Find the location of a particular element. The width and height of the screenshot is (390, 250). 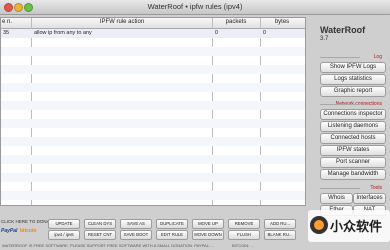

clean-dys-button: CLEAN DYS is located at coordinates (100, 224).